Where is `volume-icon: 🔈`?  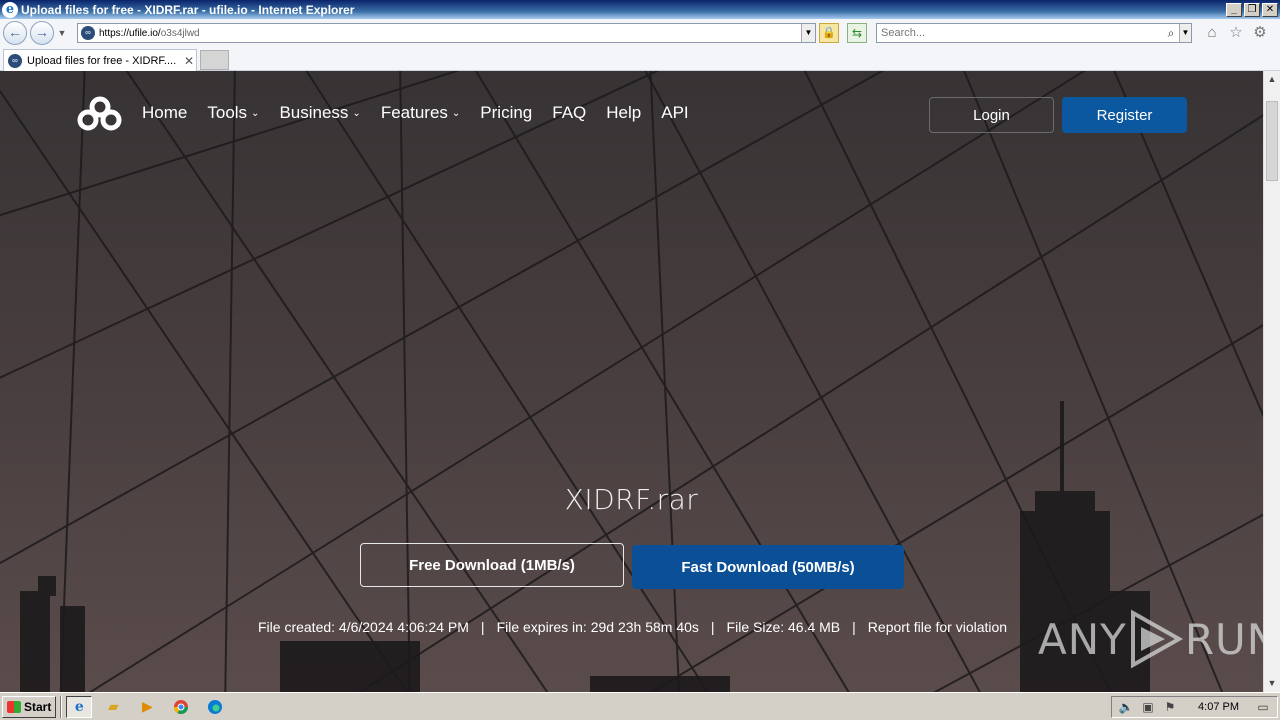
volume-icon: 🔈 is located at coordinates (1126, 707).